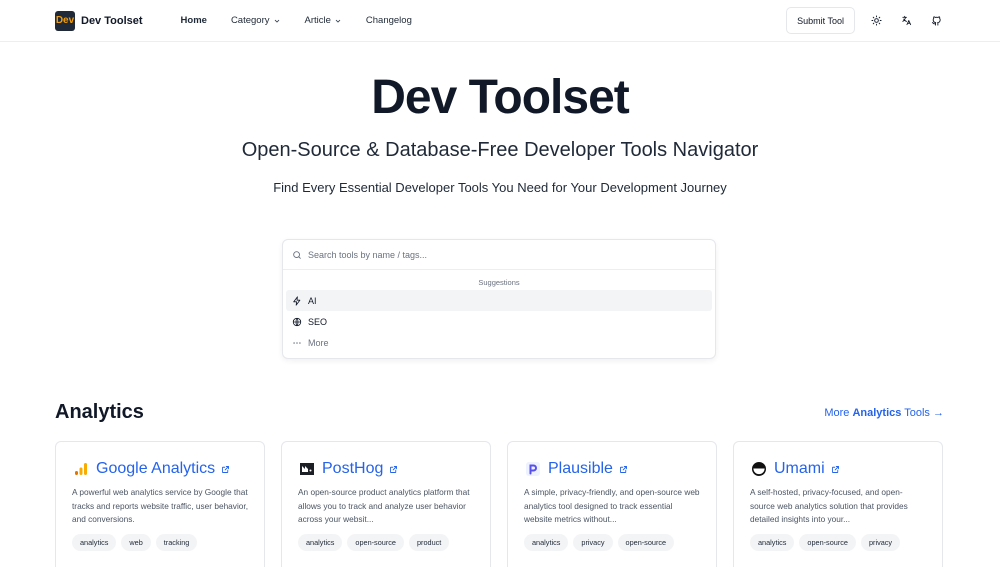 Image resolution: width=1000 pixels, height=567 pixels. What do you see at coordinates (499, 342) in the screenshot?
I see `suggestion-more: More` at bounding box center [499, 342].